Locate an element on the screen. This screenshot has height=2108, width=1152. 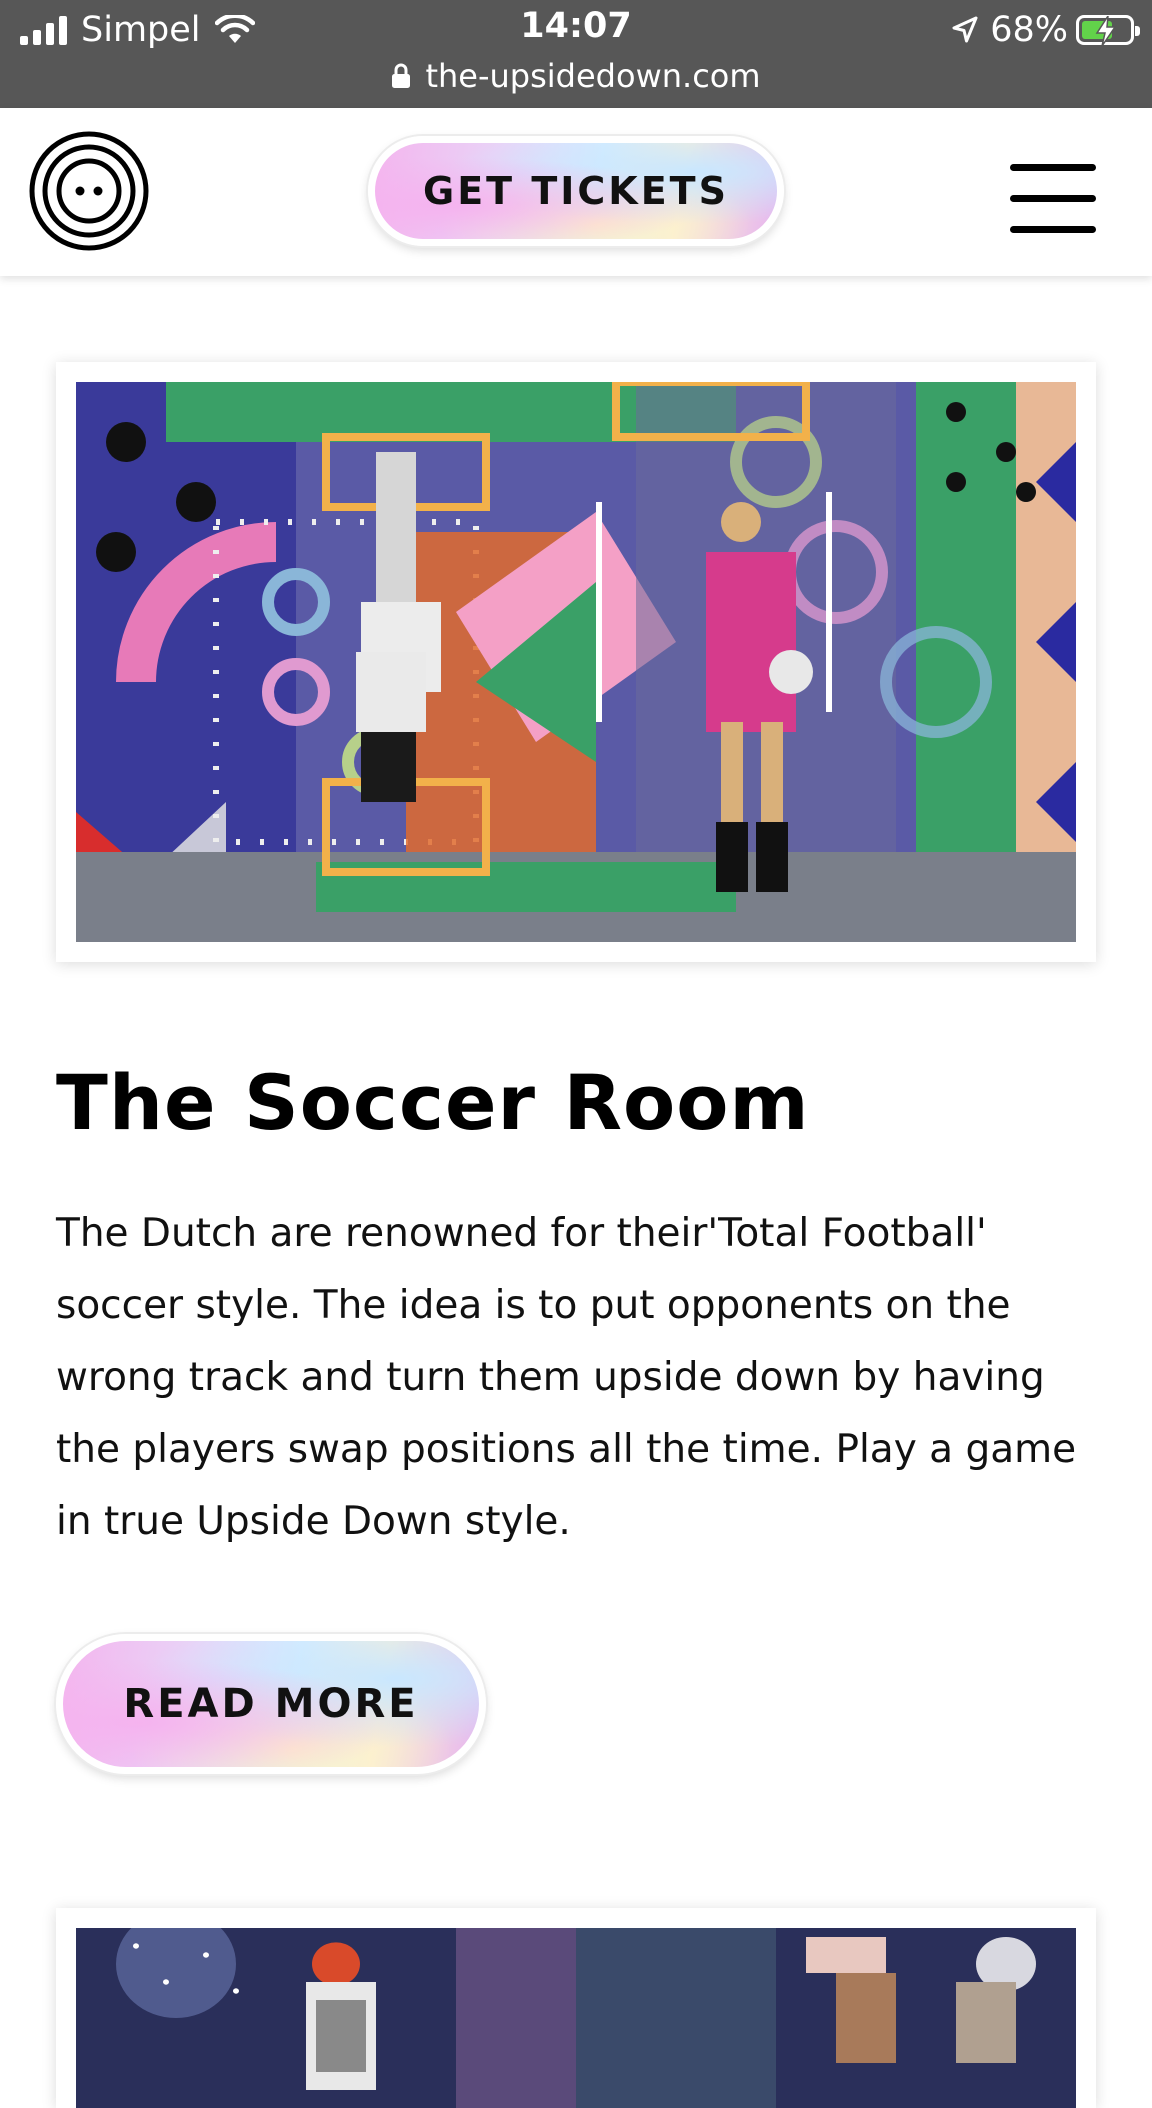
address-bar: the-upsidedown.com is located at coordinates (576, 76).